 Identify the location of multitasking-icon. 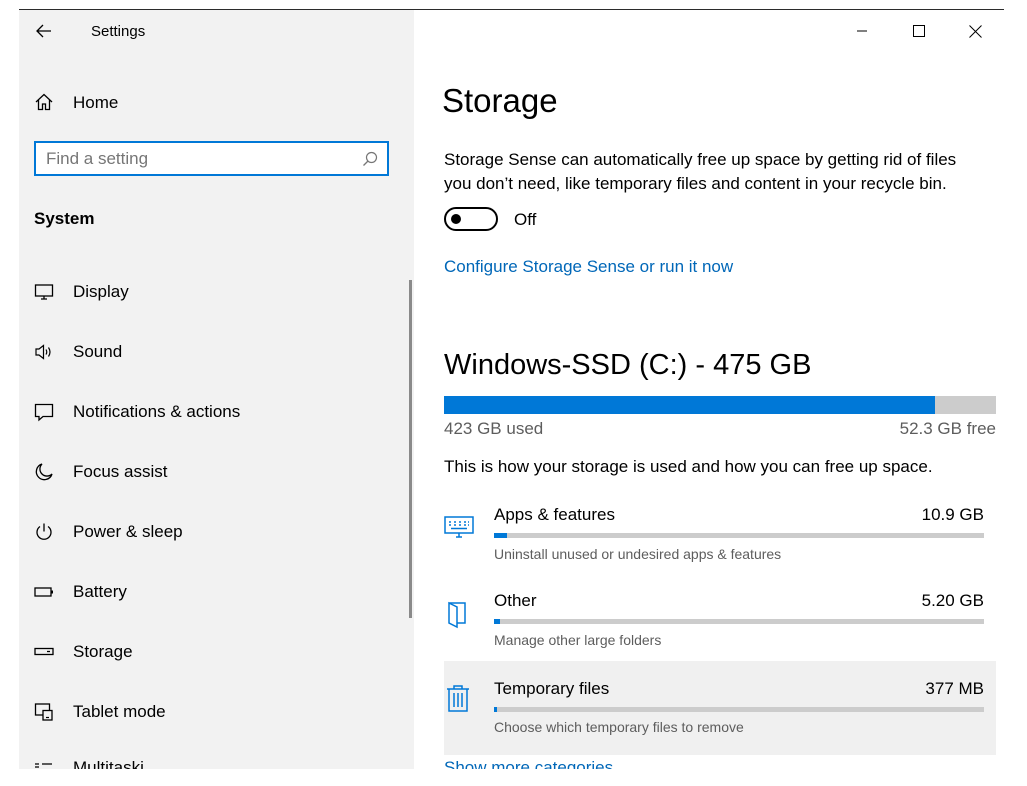
(43, 765).